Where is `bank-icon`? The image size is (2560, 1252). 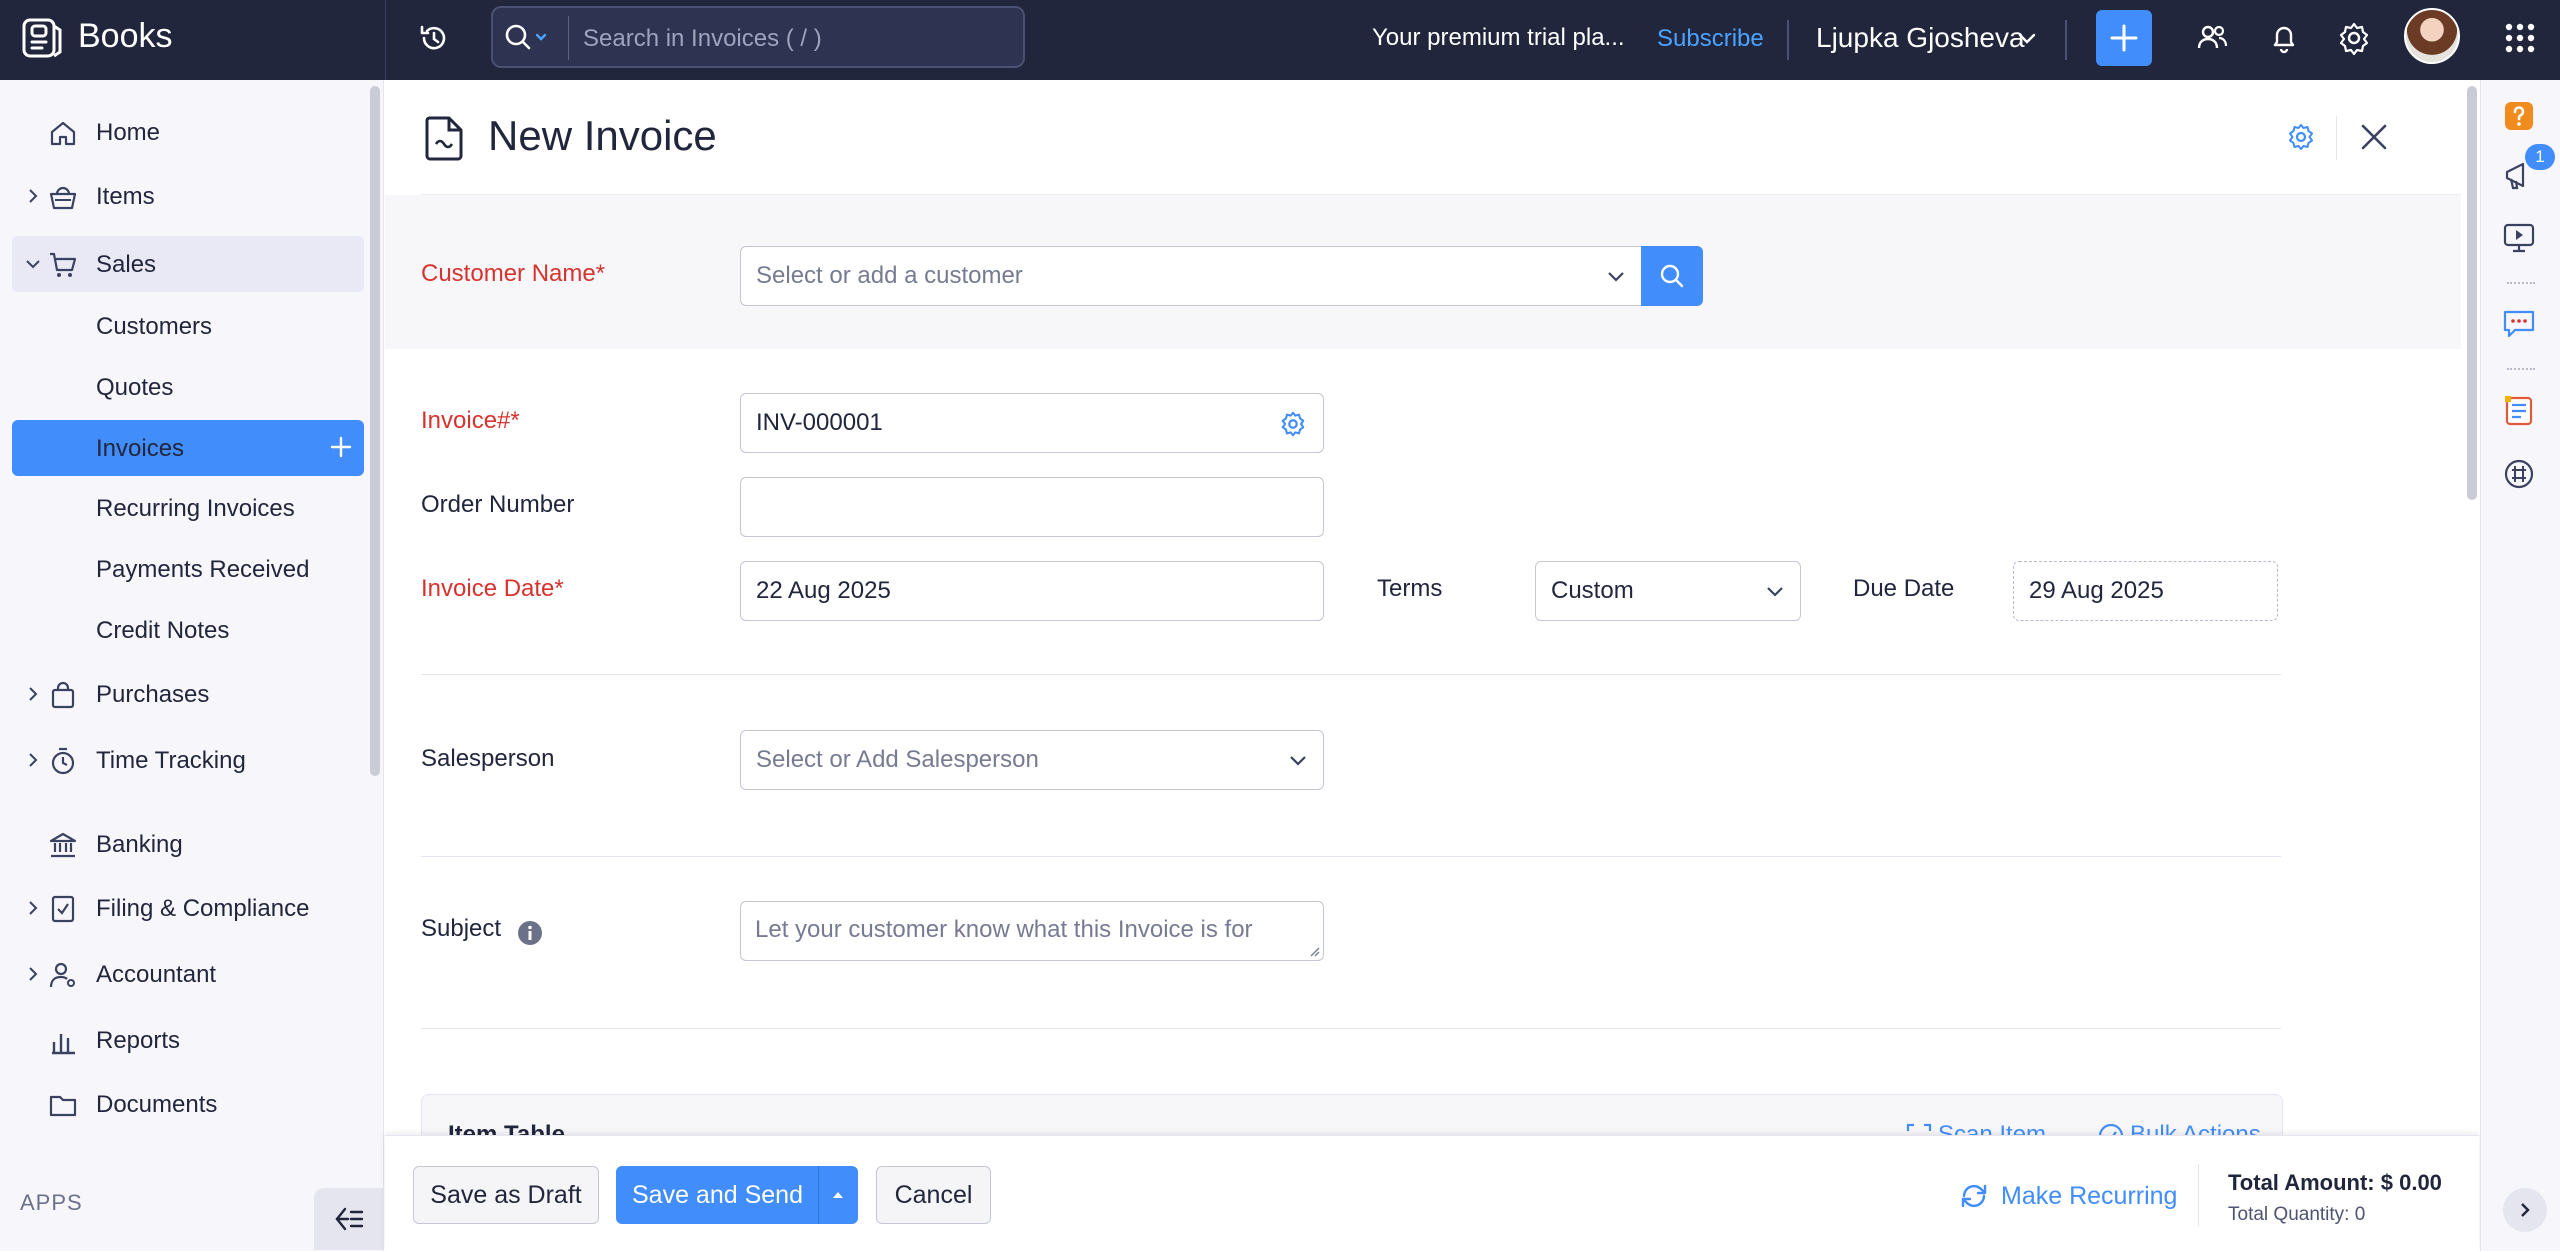 bank-icon is located at coordinates (63, 845).